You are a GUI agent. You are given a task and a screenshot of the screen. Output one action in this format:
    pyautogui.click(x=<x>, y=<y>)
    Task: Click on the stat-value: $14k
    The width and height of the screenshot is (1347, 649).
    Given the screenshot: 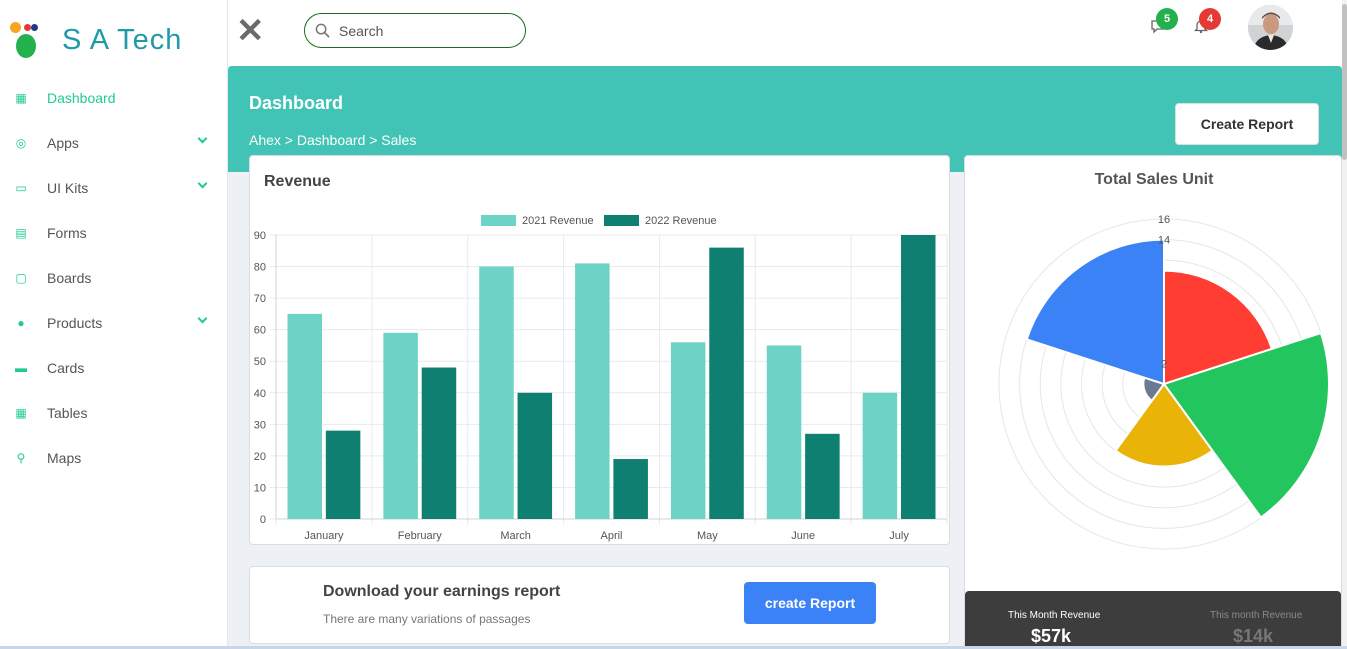 What is the action you would take?
    pyautogui.click(x=1253, y=636)
    